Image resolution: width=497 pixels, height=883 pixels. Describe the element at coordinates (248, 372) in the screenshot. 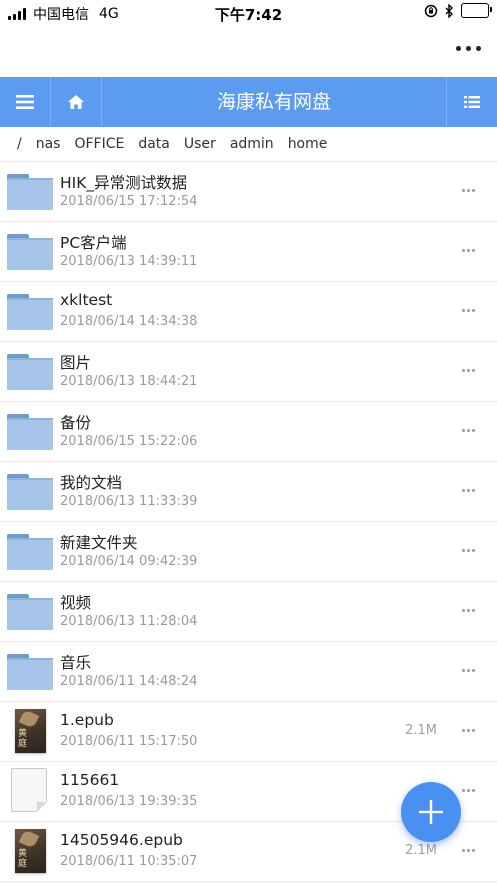

I see `file-row: 图片 2018/06/13 18:44:21` at that location.